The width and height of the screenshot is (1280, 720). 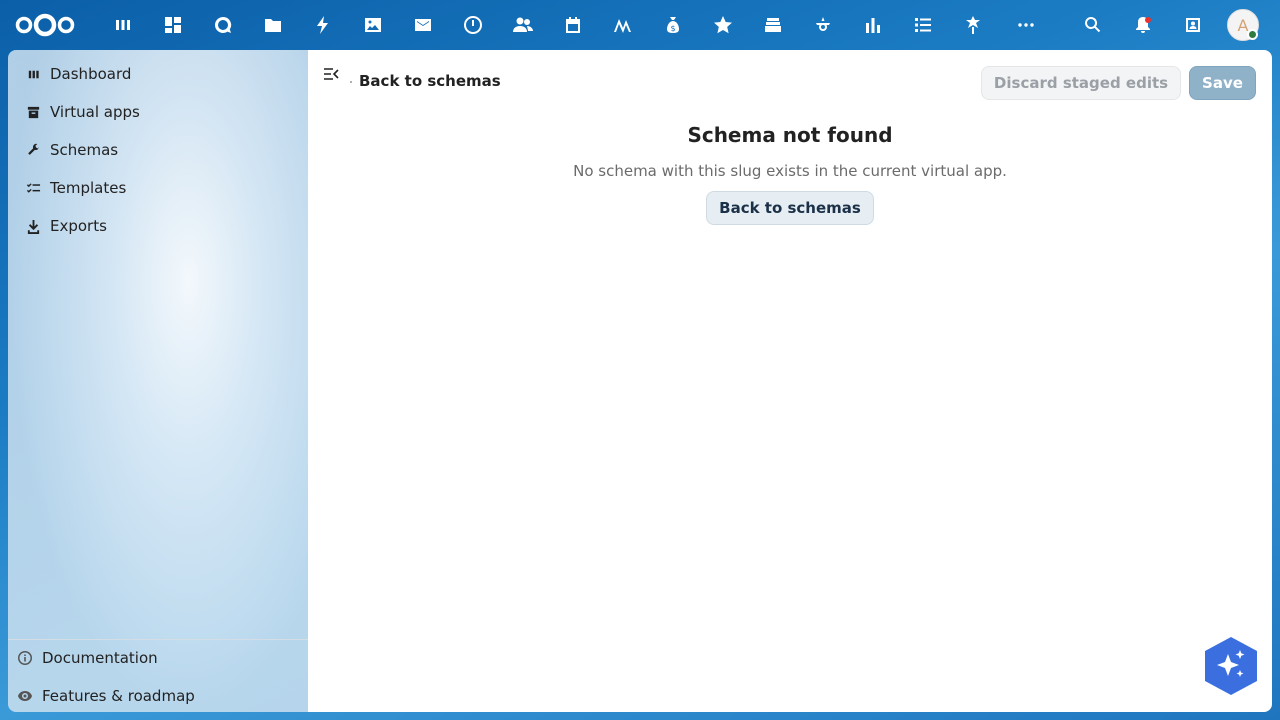 What do you see at coordinates (1231, 666) in the screenshot?
I see `assistant-sparkle-icon` at bounding box center [1231, 666].